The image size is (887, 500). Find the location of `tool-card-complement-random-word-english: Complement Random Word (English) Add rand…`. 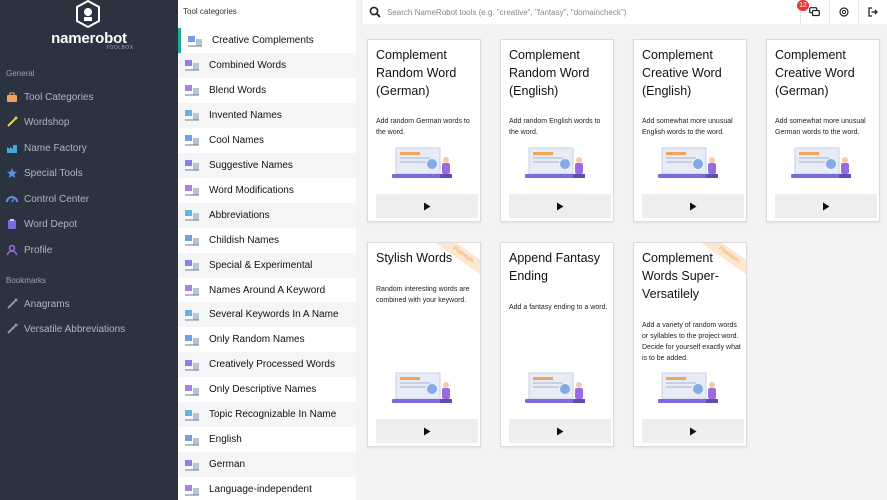

tool-card-complement-random-word-english: Complement Random Word (English) Add rand… is located at coordinates (557, 130).